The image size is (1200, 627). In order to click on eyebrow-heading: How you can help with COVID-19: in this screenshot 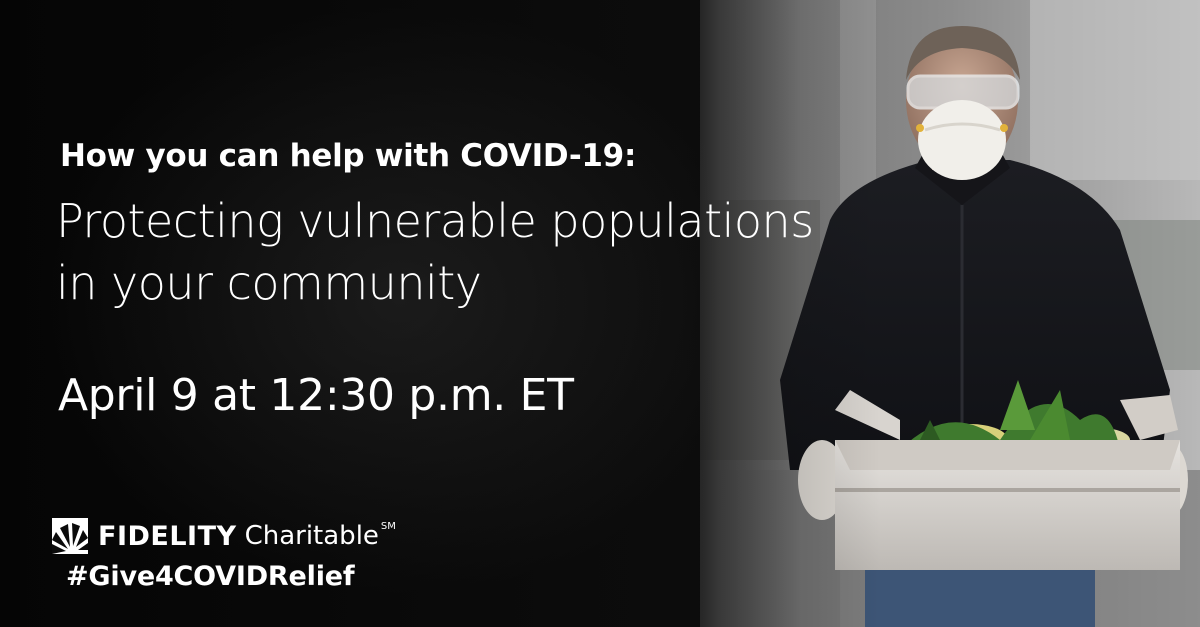, I will do `click(348, 156)`.